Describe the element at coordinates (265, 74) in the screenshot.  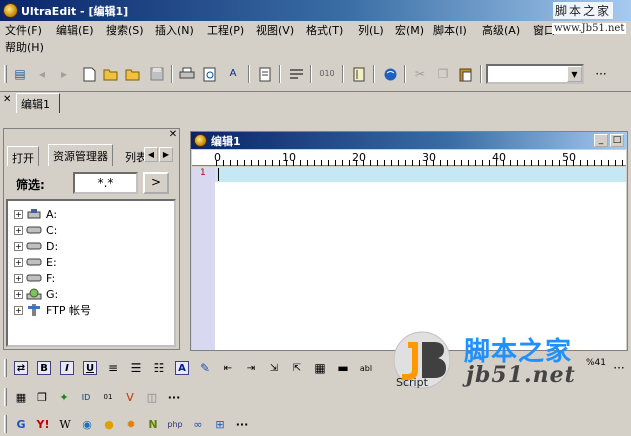
I see `properties-icon` at that location.